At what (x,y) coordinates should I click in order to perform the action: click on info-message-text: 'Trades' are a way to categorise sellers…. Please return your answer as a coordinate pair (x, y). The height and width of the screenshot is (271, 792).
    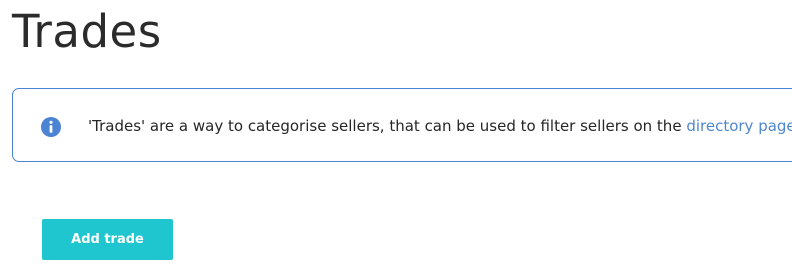
    Looking at the image, I should click on (387, 126).